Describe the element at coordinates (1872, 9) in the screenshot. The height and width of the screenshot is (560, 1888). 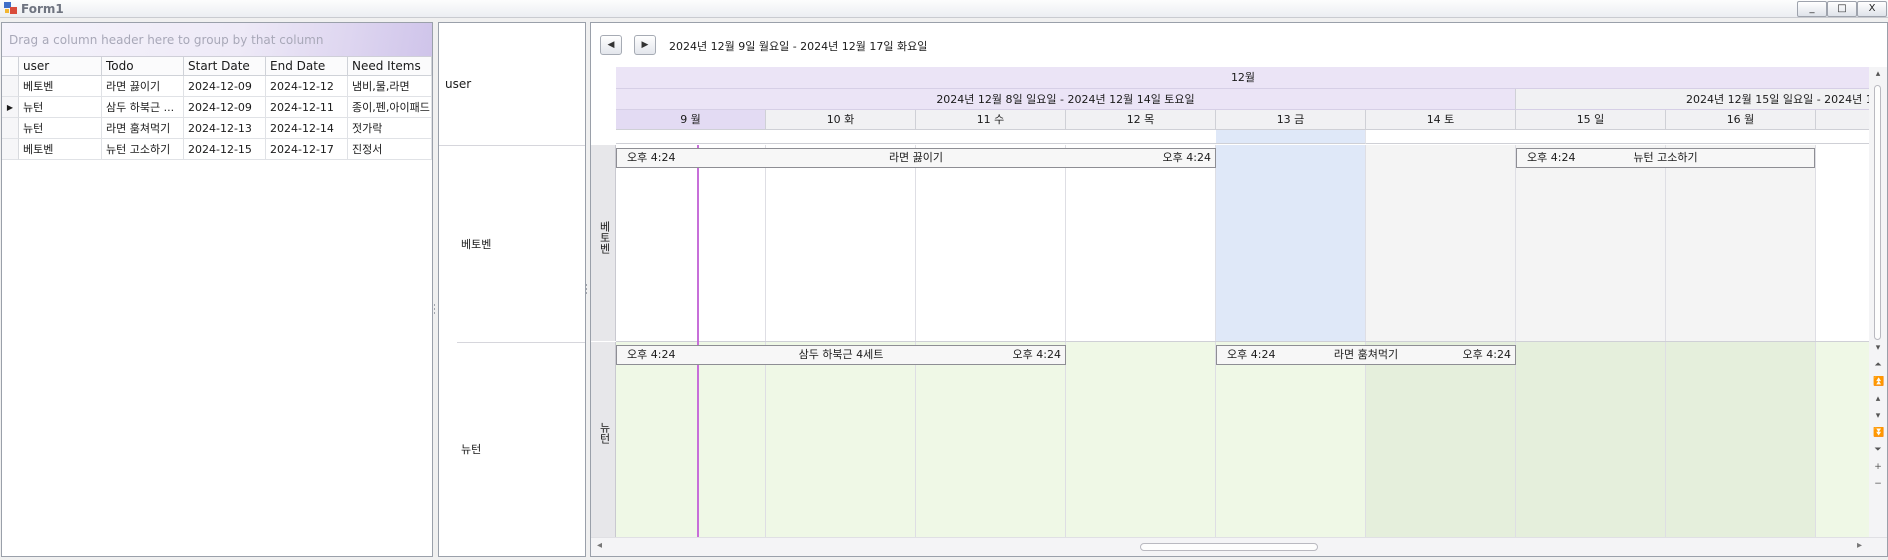
I see `close-button: X` at that location.